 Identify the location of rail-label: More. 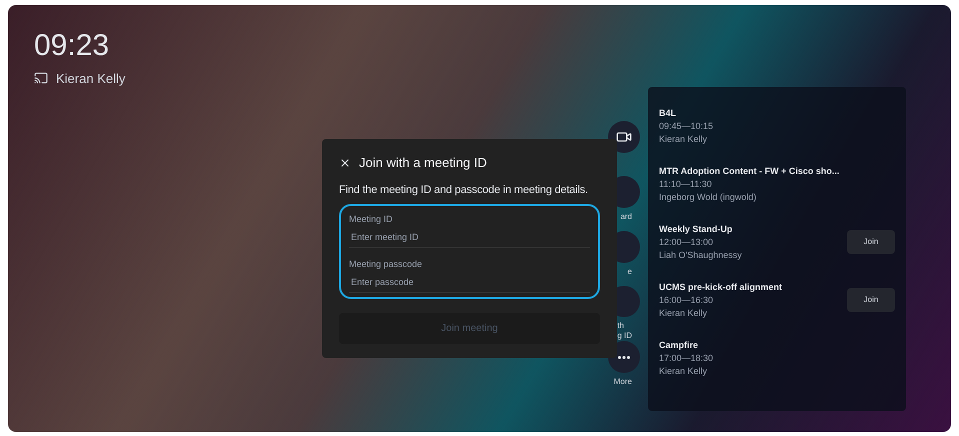
(623, 382).